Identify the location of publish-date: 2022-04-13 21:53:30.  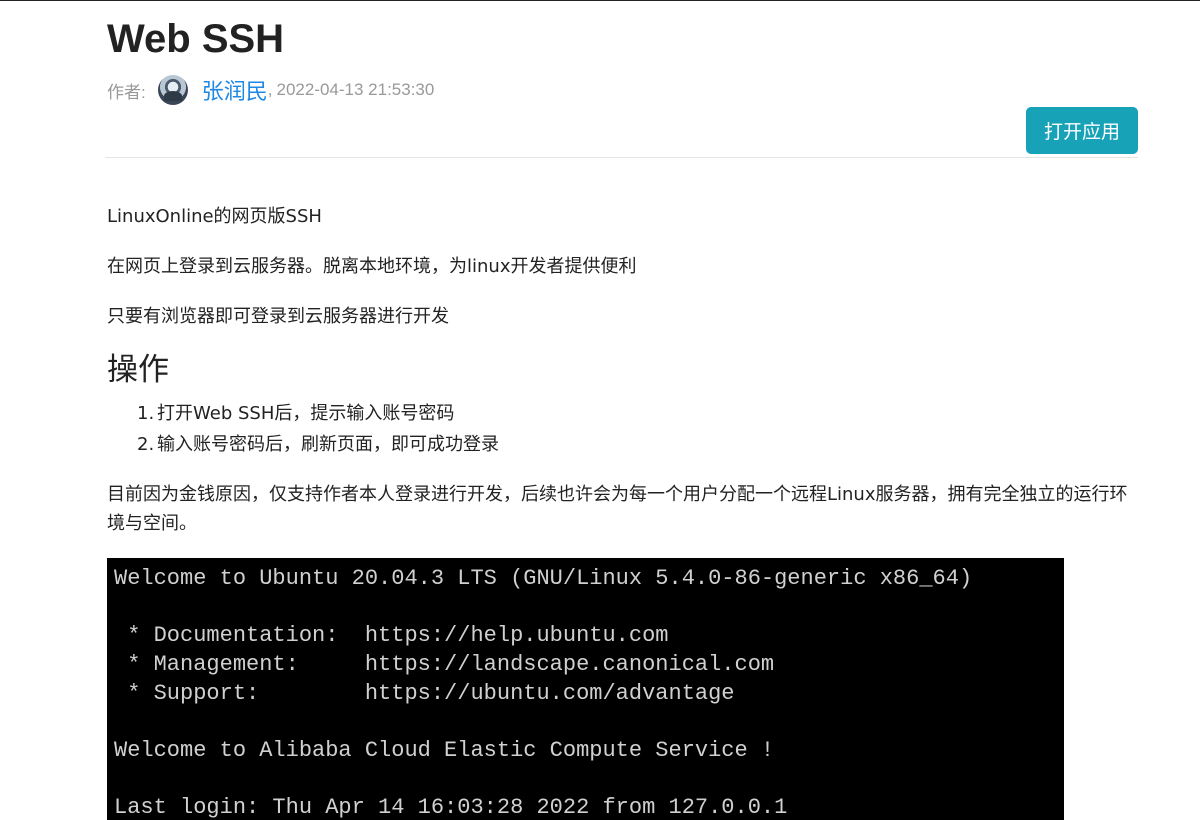
(355, 89).